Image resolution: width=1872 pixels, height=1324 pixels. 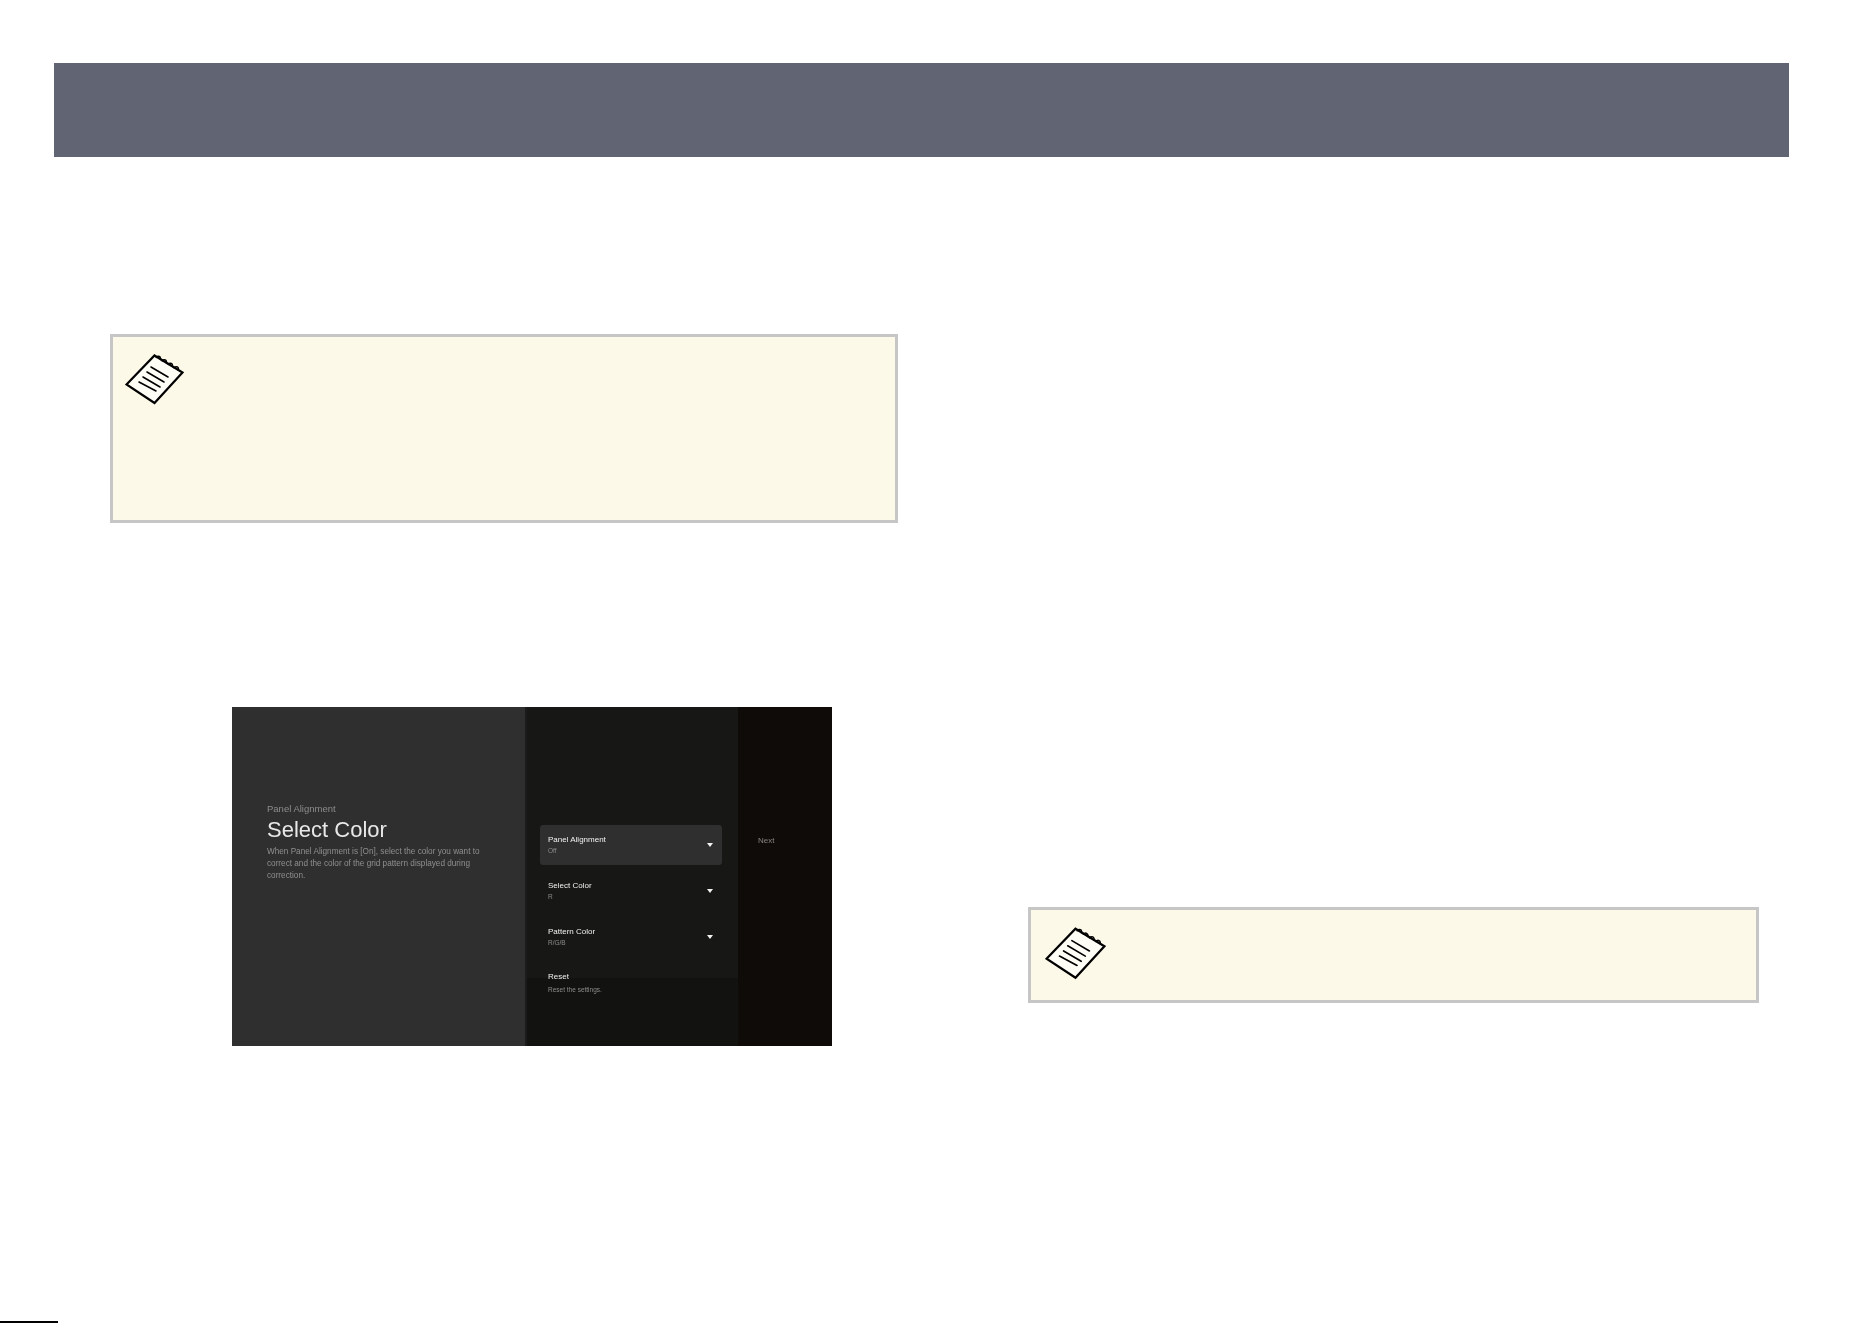 What do you see at coordinates (374, 864) in the screenshot?
I see `panel-description: When Panel Alignment is [On], select the color you want to correct and the color of the grid pattern displayed during correction.` at bounding box center [374, 864].